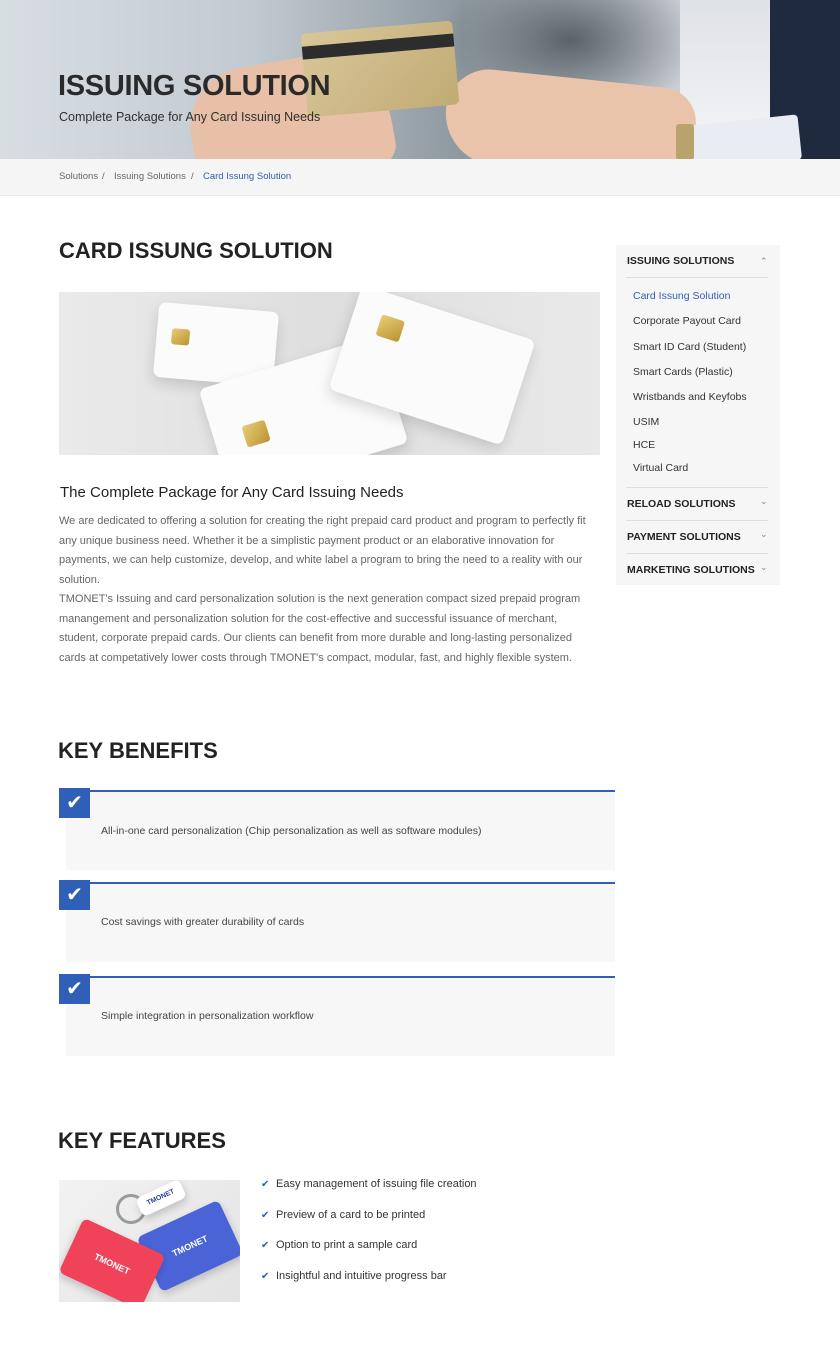 The image size is (840, 1350). I want to click on key-features-title: KEY FEATURES, so click(142, 1140).